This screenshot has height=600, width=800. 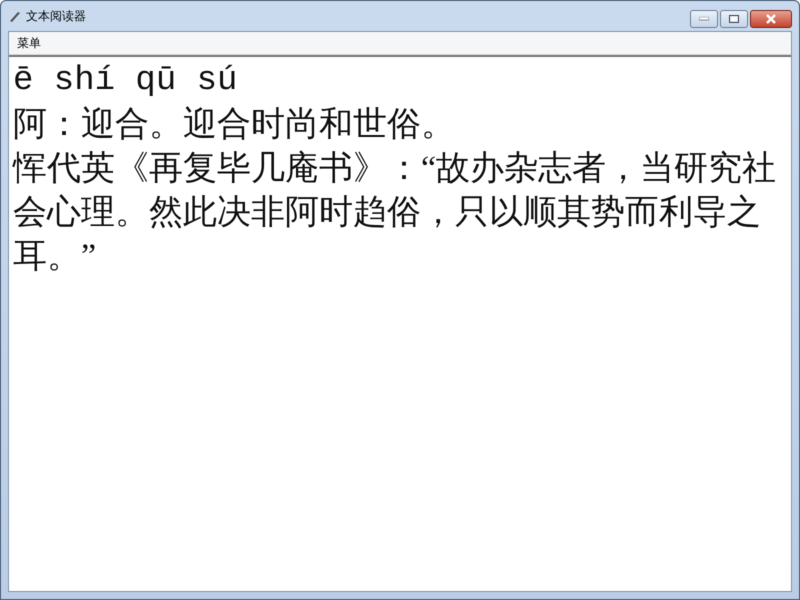 I want to click on definition-text: 阿：迎合。迎合时尚和世俗。, so click(x=234, y=125).